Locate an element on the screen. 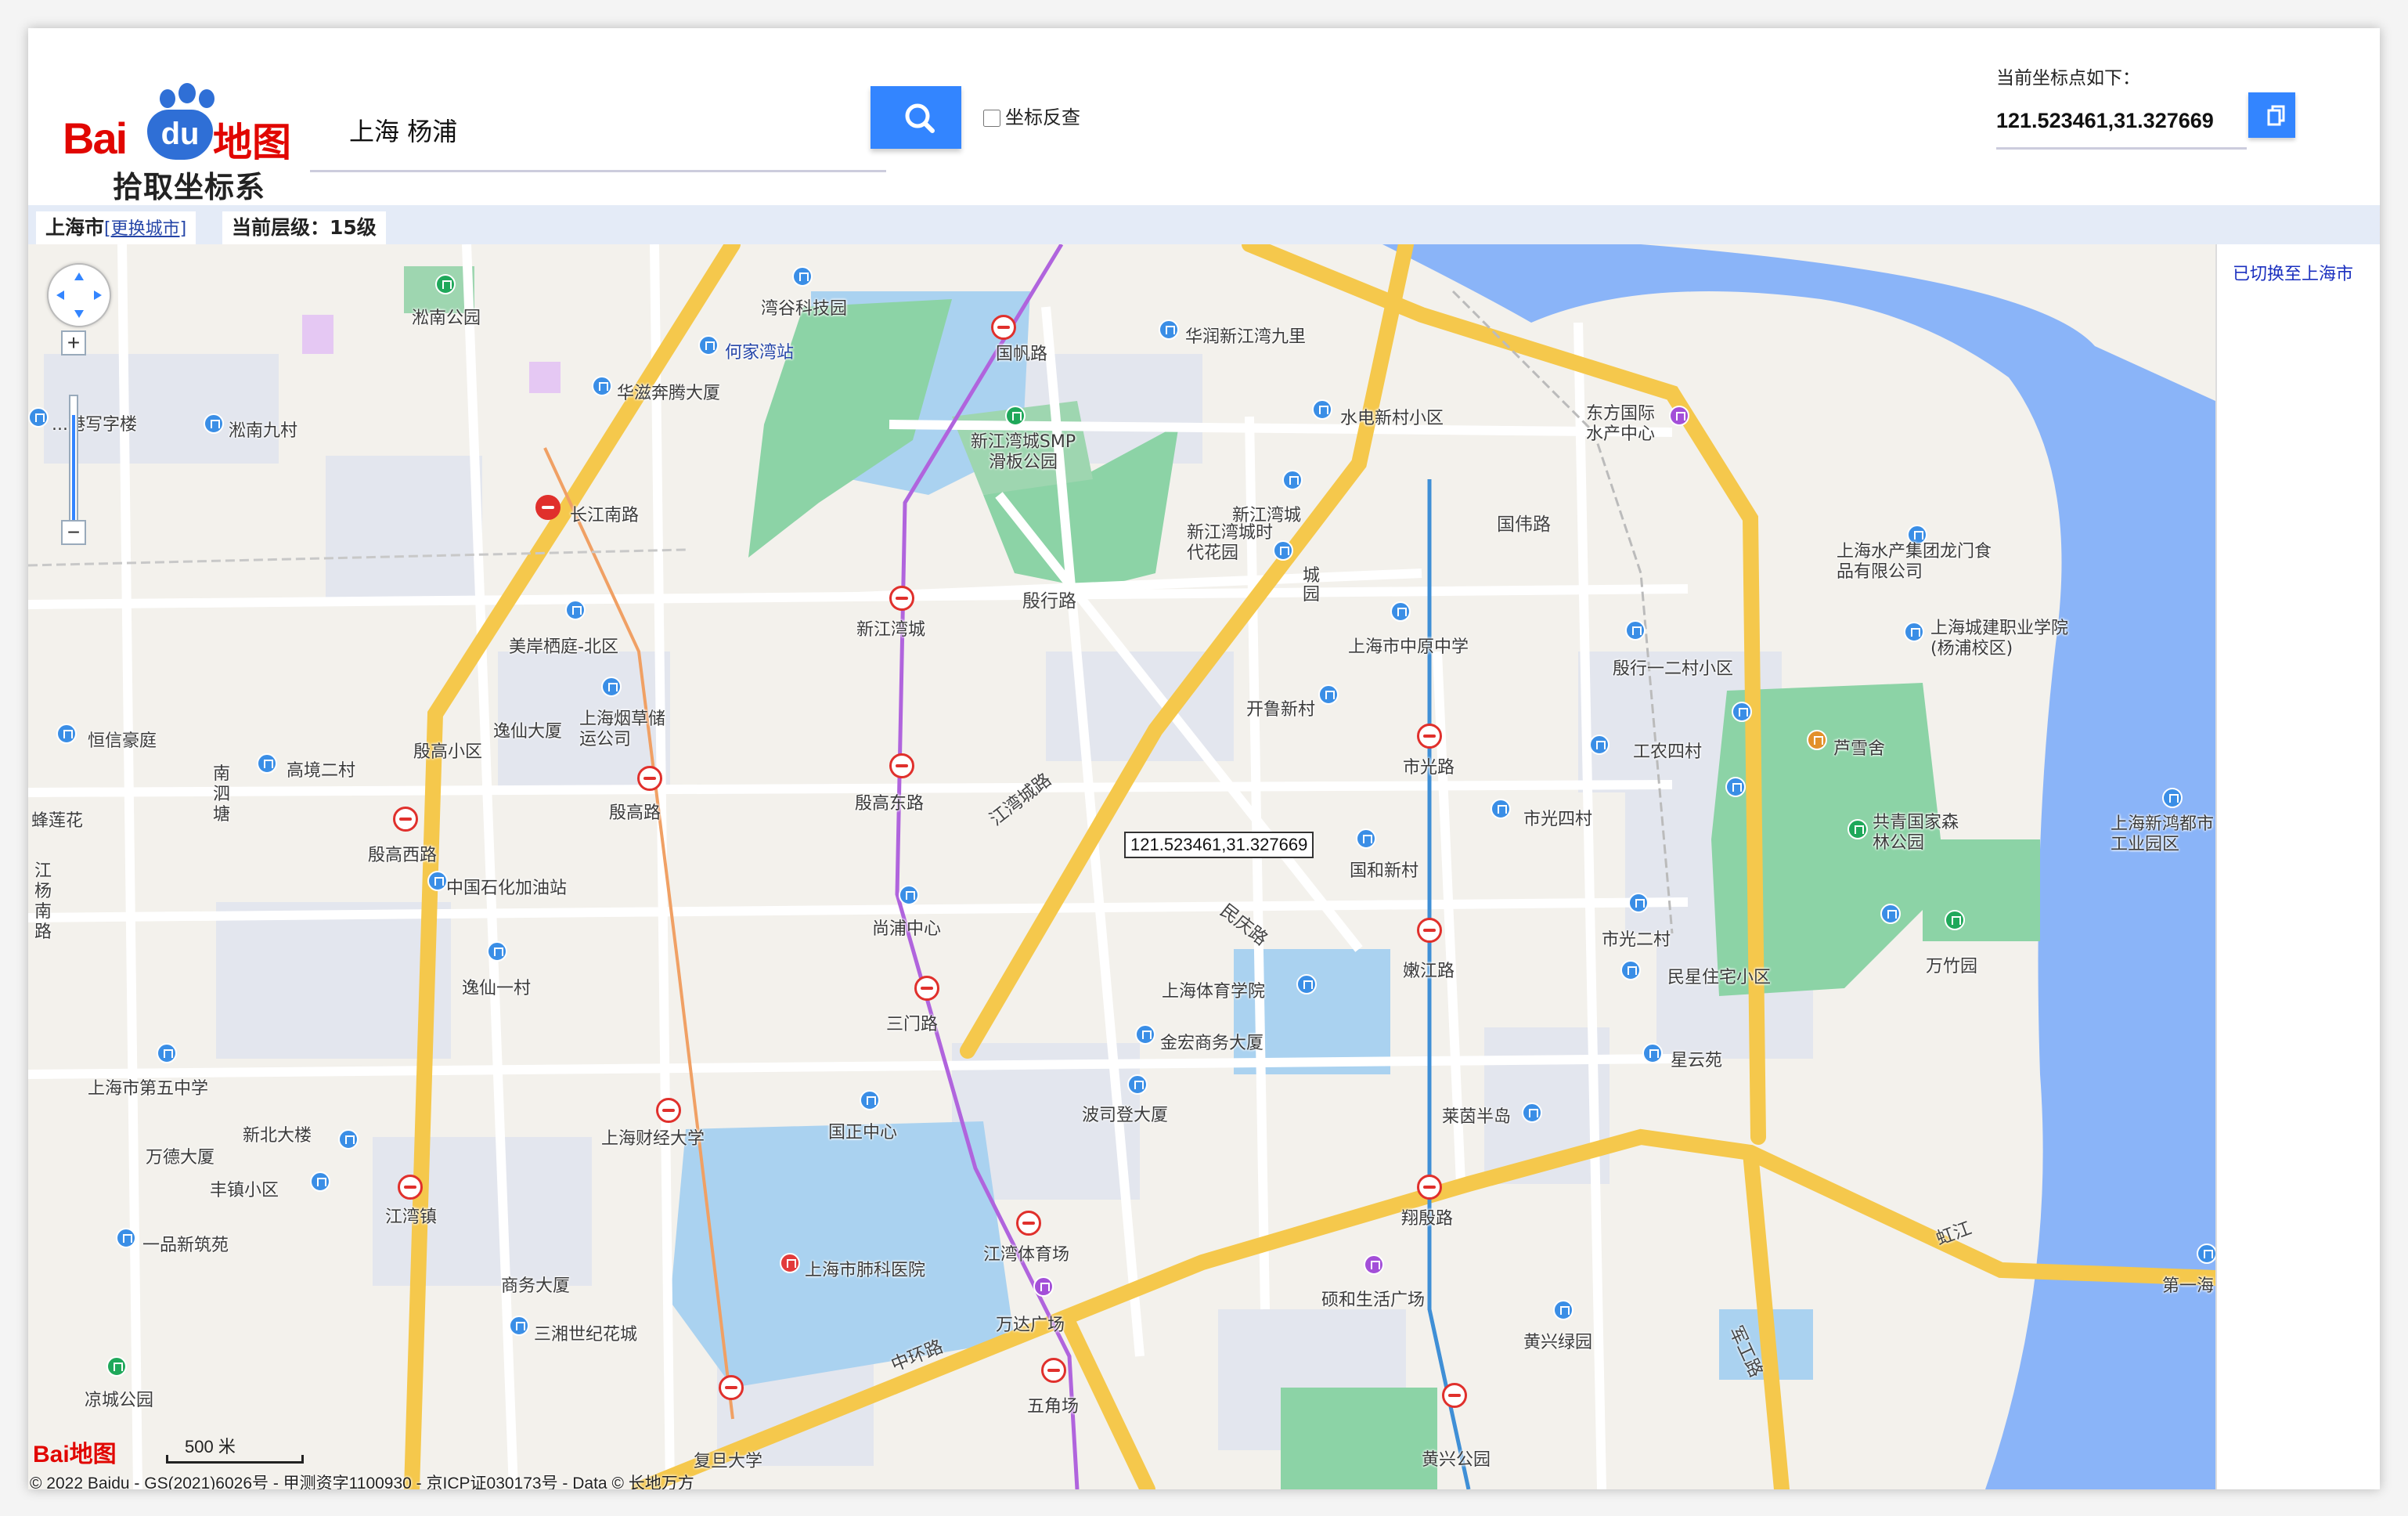 This screenshot has width=2408, height=1516. map-logo: Bai地图 is located at coordinates (75, 1454).